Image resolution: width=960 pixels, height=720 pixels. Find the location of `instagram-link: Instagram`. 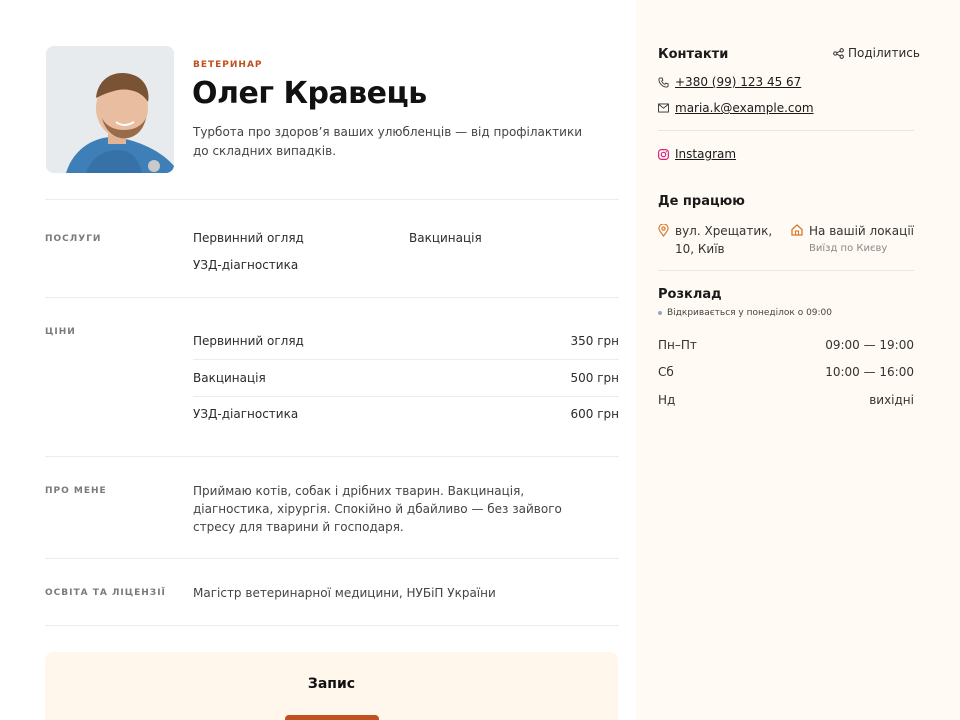

instagram-link: Instagram is located at coordinates (705, 154).